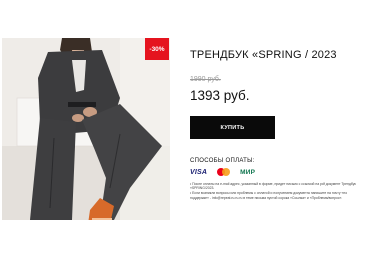 The height and width of the screenshot is (257, 370). What do you see at coordinates (222, 161) in the screenshot?
I see `payment-methods-heading: СПОСОБЫ ОПЛАТЫ:` at bounding box center [222, 161].